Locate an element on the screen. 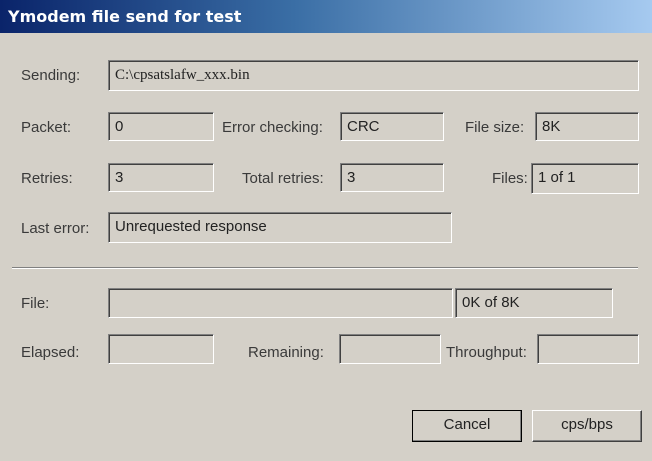 The height and width of the screenshot is (461, 652). error-checking-field: CRC is located at coordinates (392, 126).